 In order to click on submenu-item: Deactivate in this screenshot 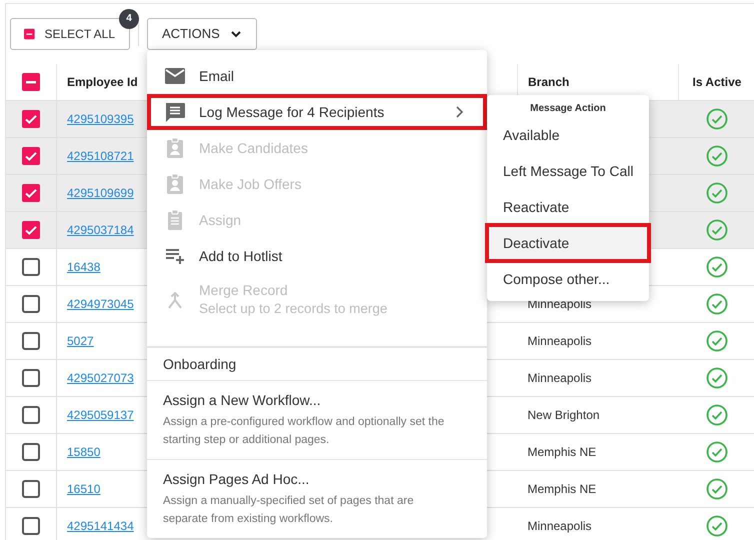, I will do `click(568, 243)`.